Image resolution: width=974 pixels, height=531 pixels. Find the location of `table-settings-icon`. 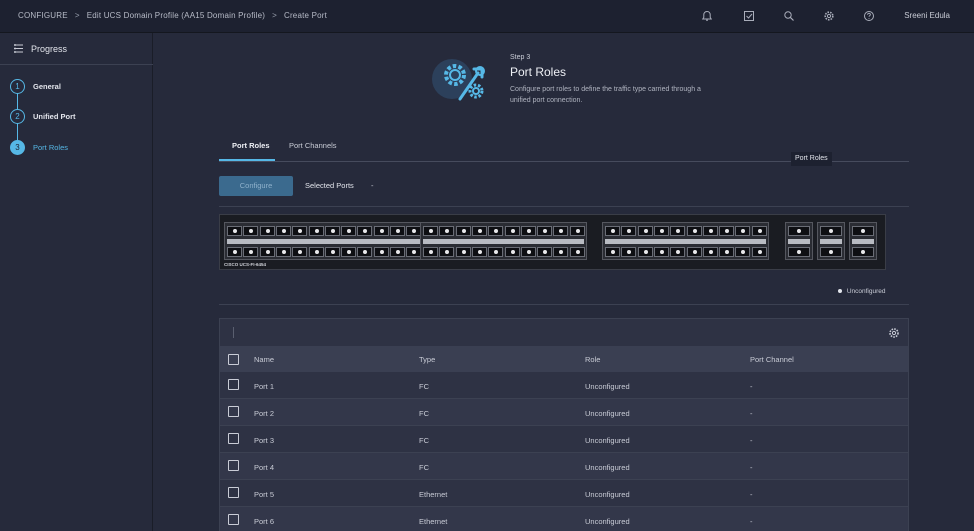

table-settings-icon is located at coordinates (894, 333).